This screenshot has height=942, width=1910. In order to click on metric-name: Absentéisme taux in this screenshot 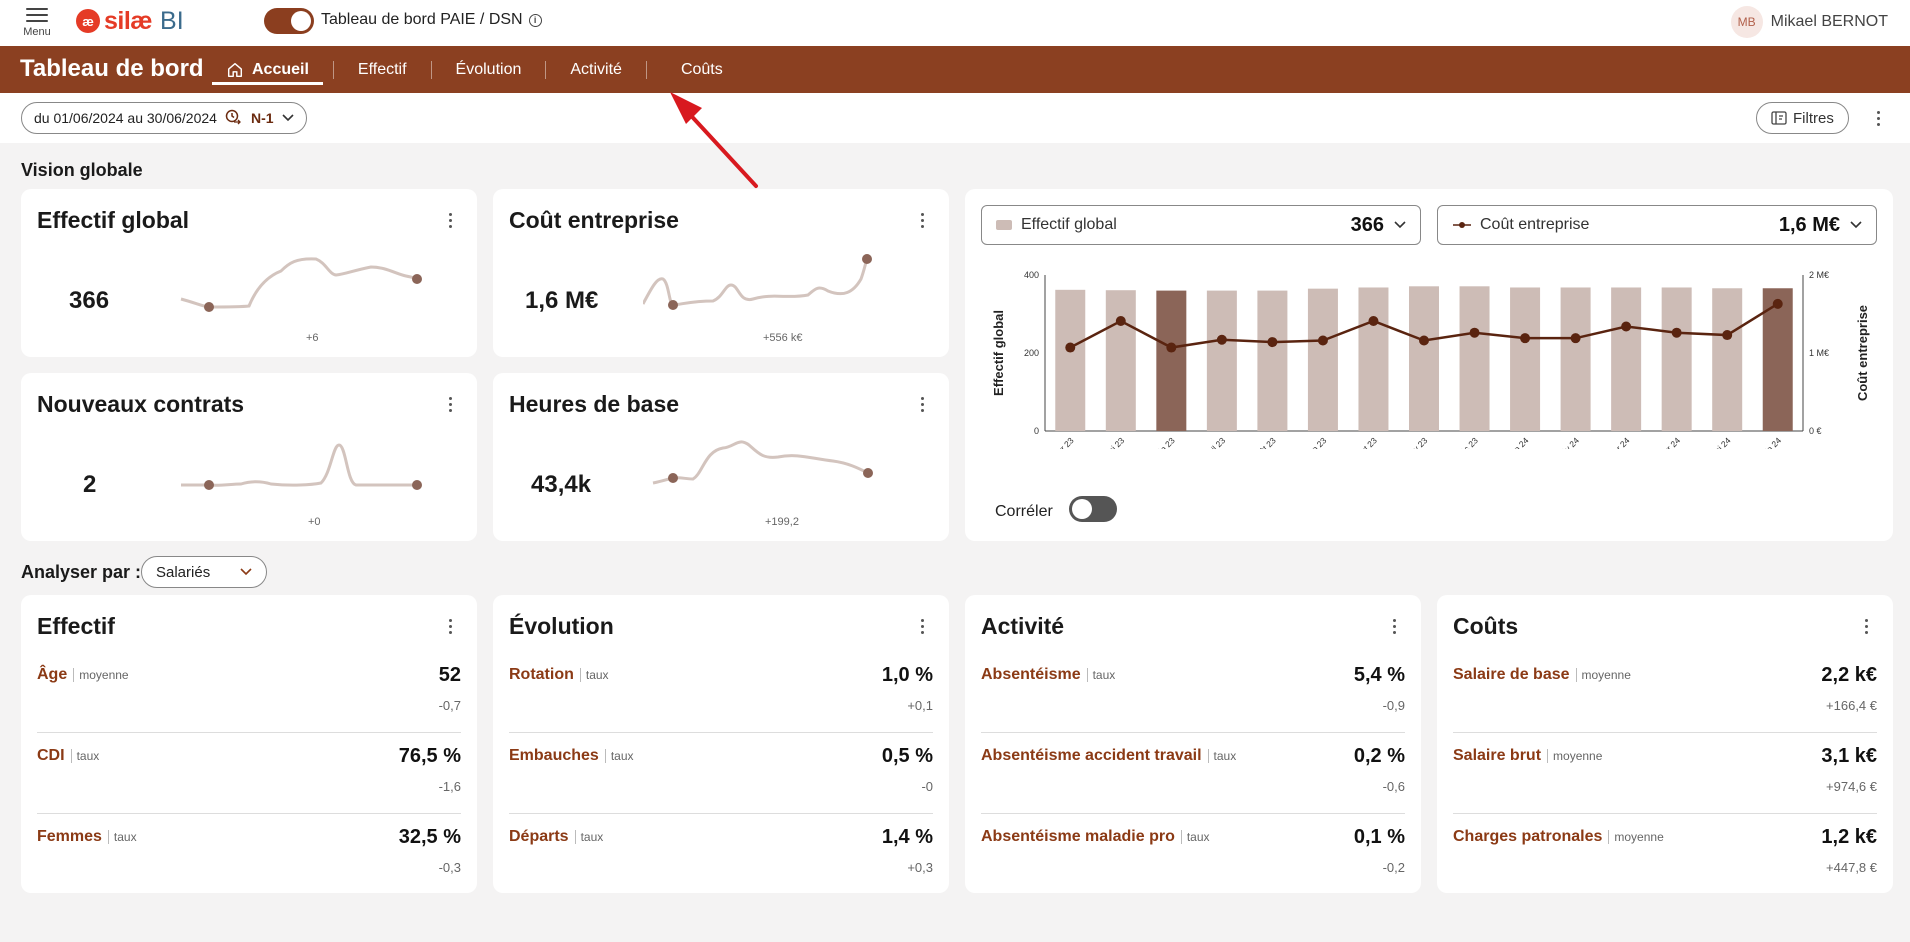, I will do `click(1048, 675)`.